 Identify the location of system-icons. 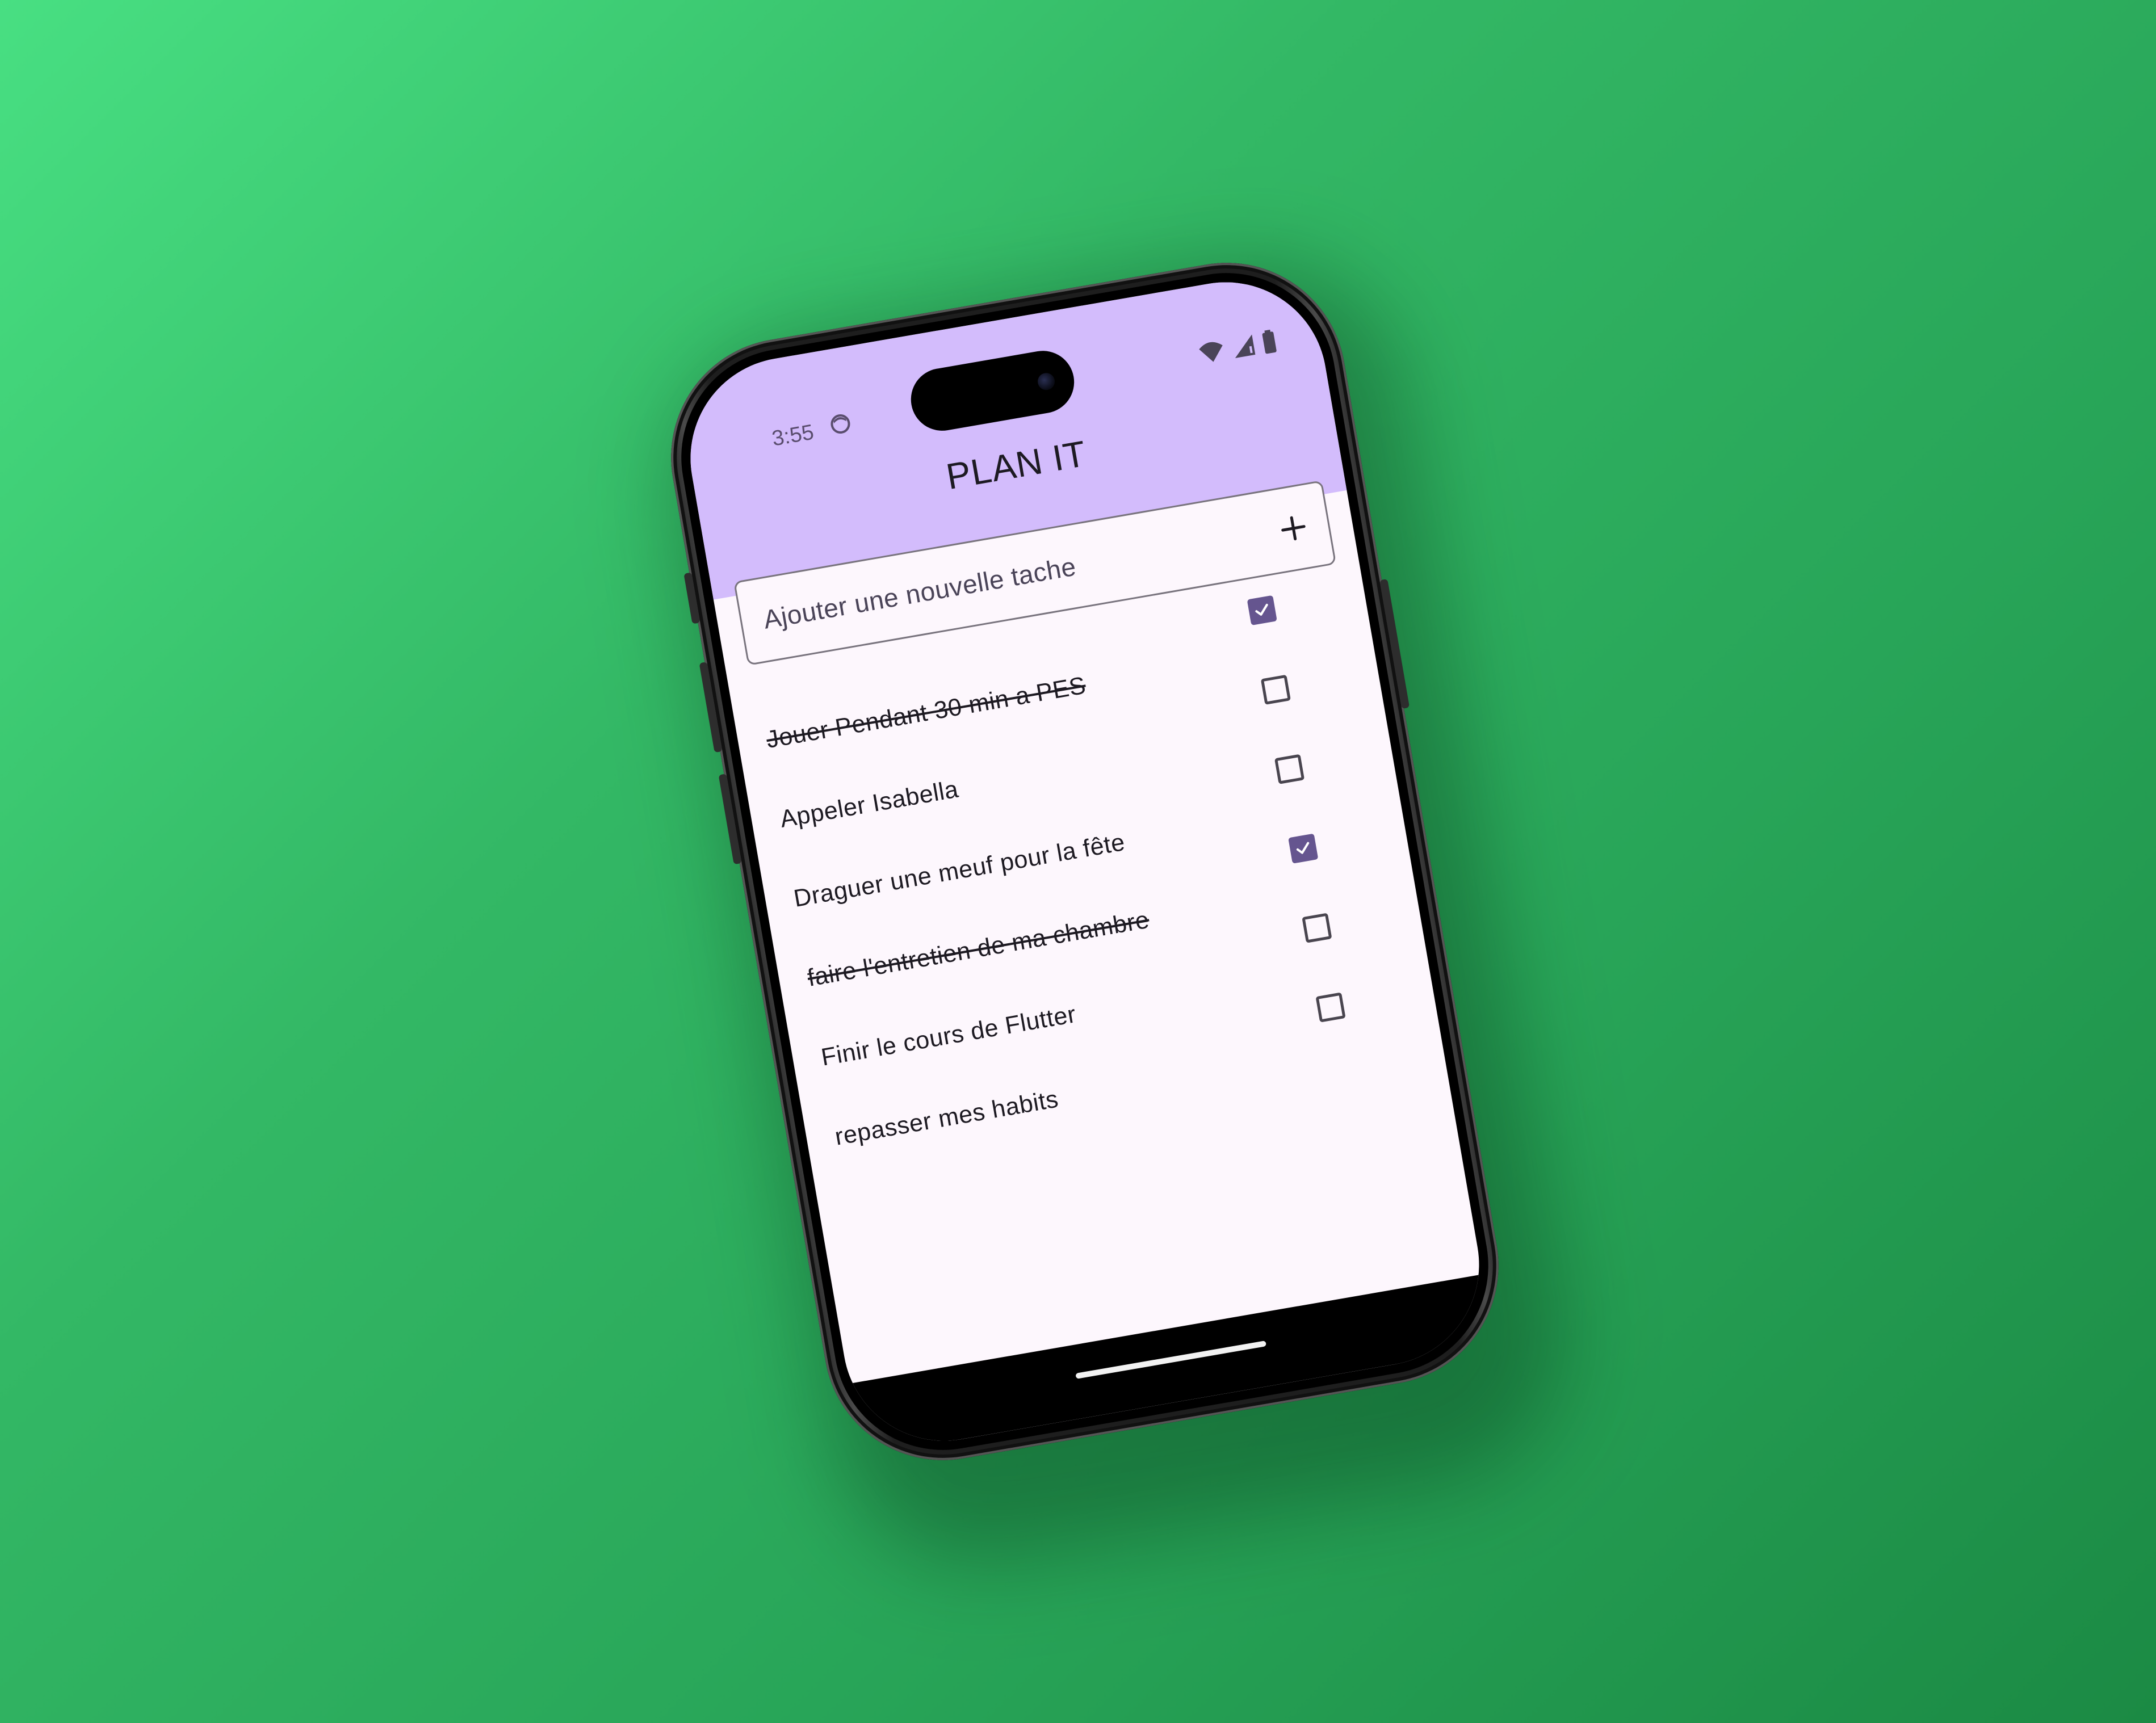
(1238, 349).